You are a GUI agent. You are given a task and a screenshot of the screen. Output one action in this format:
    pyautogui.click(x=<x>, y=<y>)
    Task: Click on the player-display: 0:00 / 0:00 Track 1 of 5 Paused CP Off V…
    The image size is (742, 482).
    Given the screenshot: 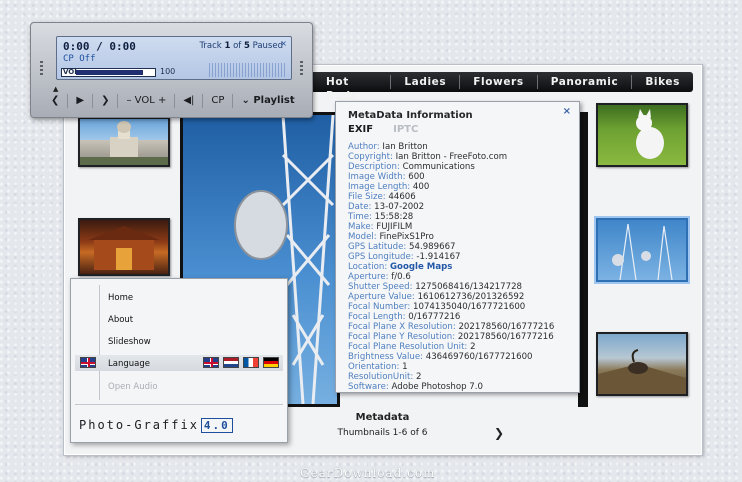 What is the action you would take?
    pyautogui.click(x=174, y=58)
    